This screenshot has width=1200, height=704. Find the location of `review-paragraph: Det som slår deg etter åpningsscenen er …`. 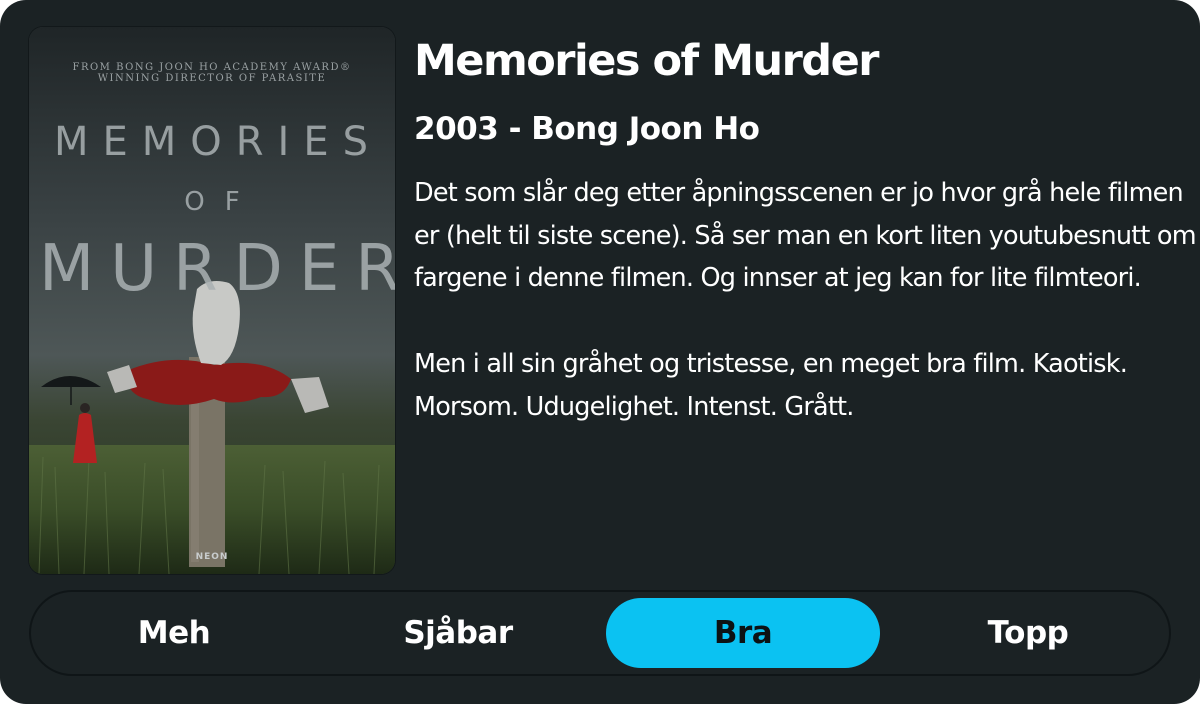

review-paragraph: Det som slår deg etter åpningsscenen er … is located at coordinates (805, 236).